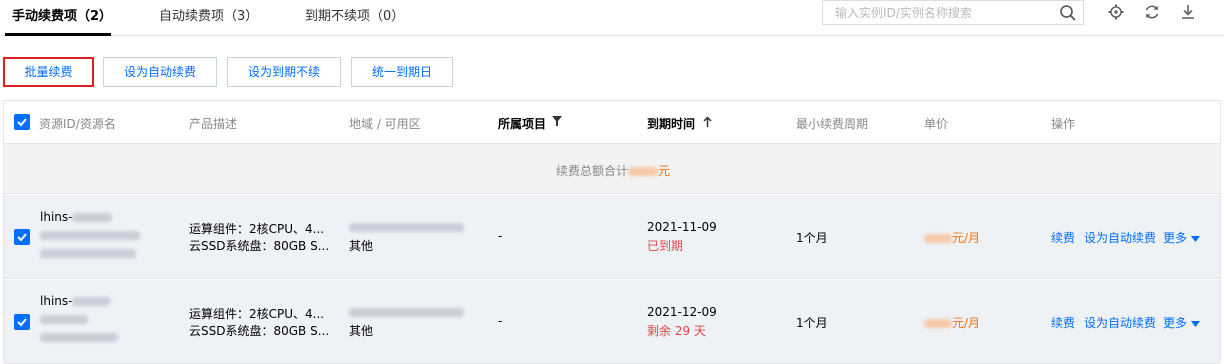 This screenshot has width=1224, height=364. Describe the element at coordinates (1116, 12) in the screenshot. I see `gear-icon` at that location.